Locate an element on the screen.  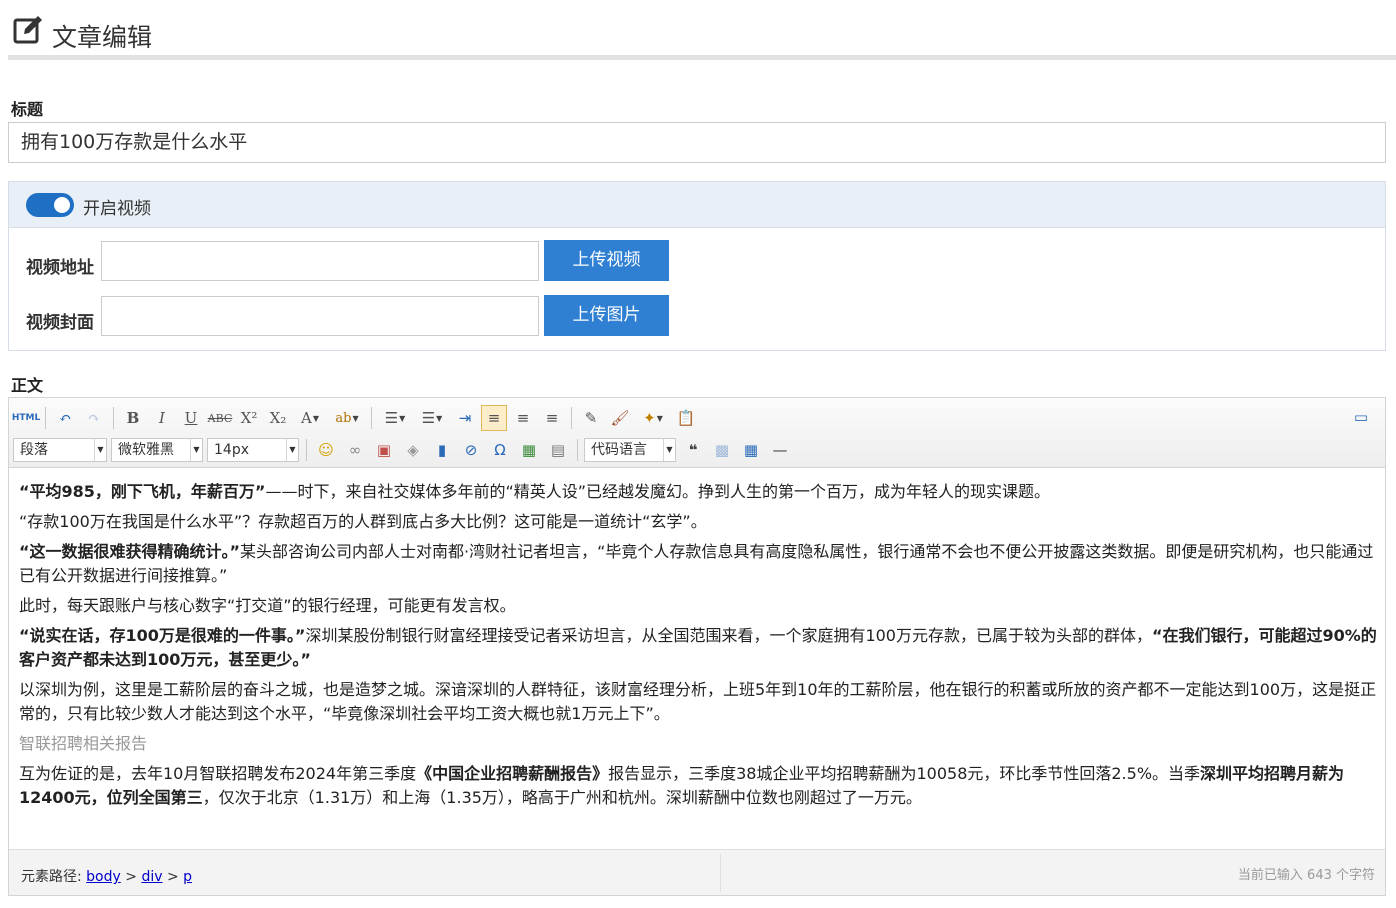
strikethrough-icon: ABC is located at coordinates (220, 418).